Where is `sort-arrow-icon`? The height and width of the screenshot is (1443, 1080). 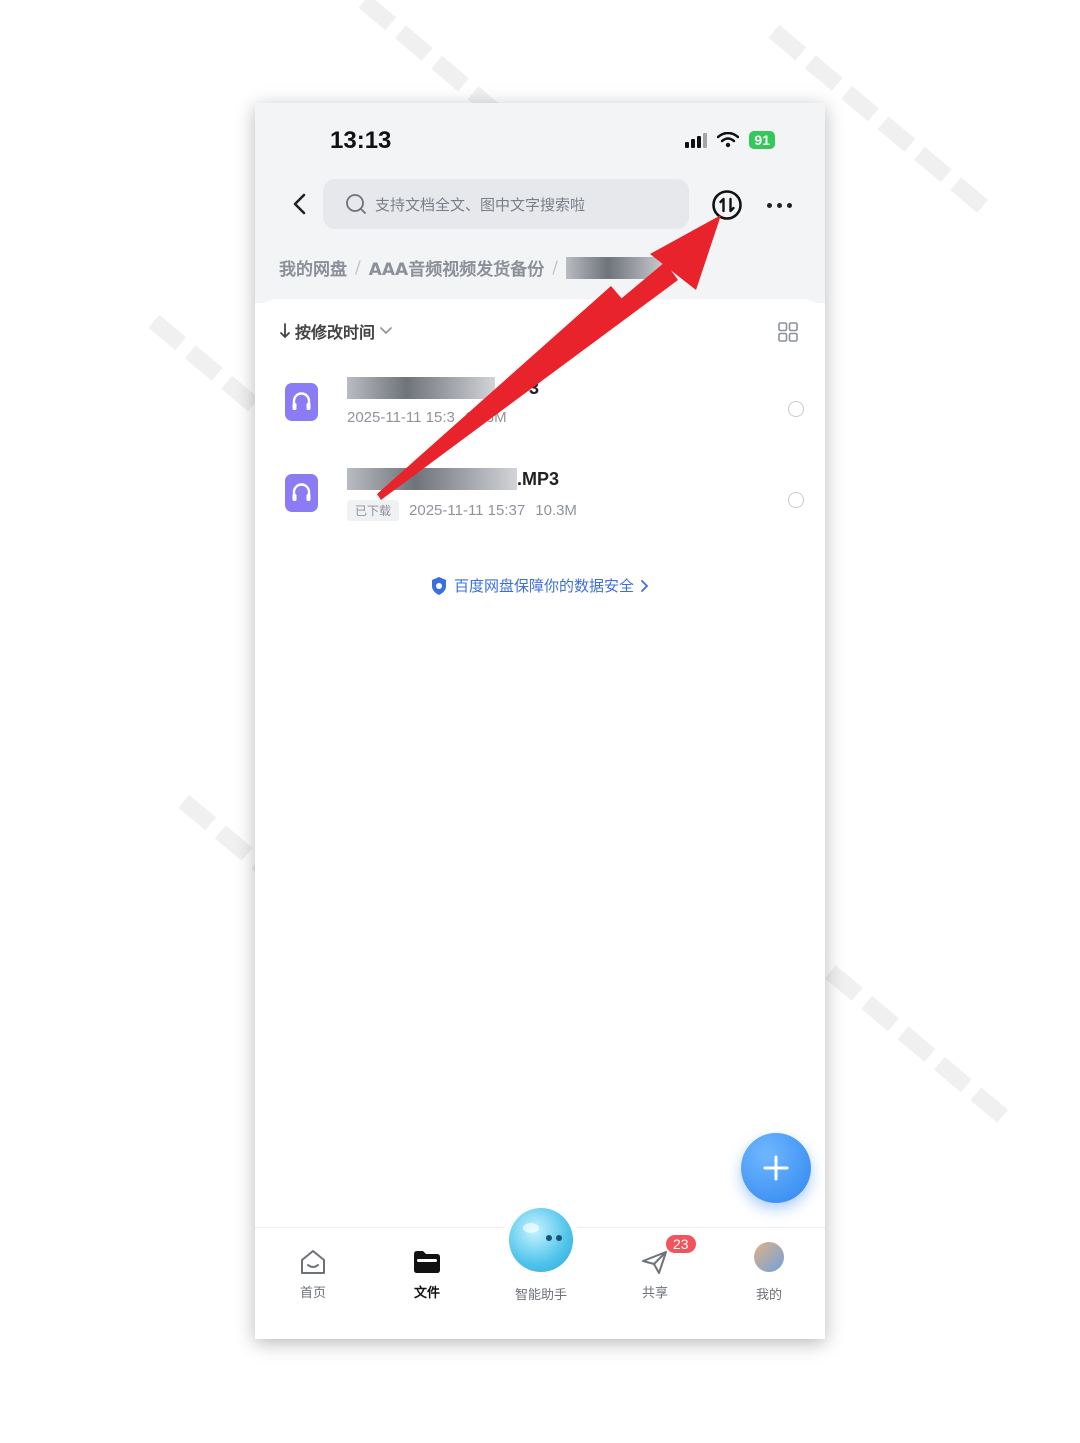
sort-arrow-icon is located at coordinates (285, 331).